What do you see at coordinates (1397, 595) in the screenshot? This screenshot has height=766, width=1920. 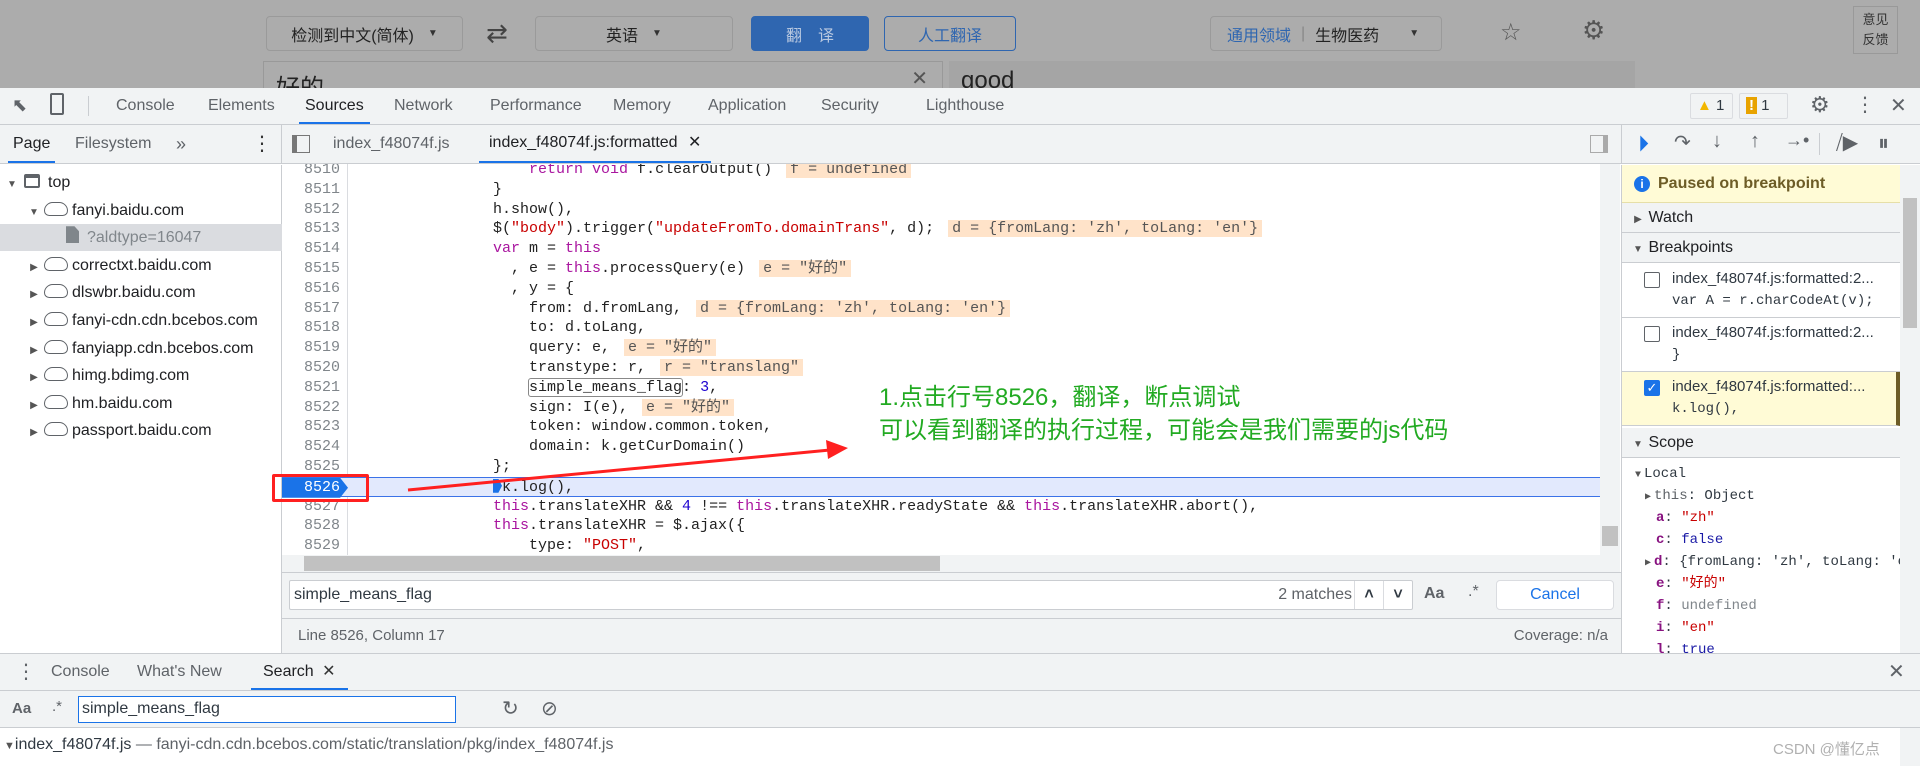 I see `next-match-icon: ˅` at bounding box center [1397, 595].